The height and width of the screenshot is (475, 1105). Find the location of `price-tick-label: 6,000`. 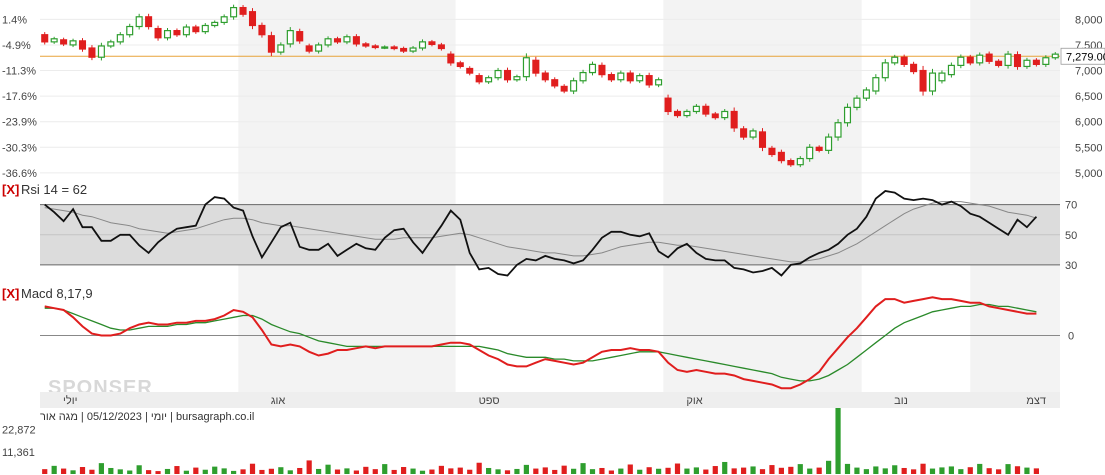

price-tick-label: 6,000 is located at coordinates (1089, 123).